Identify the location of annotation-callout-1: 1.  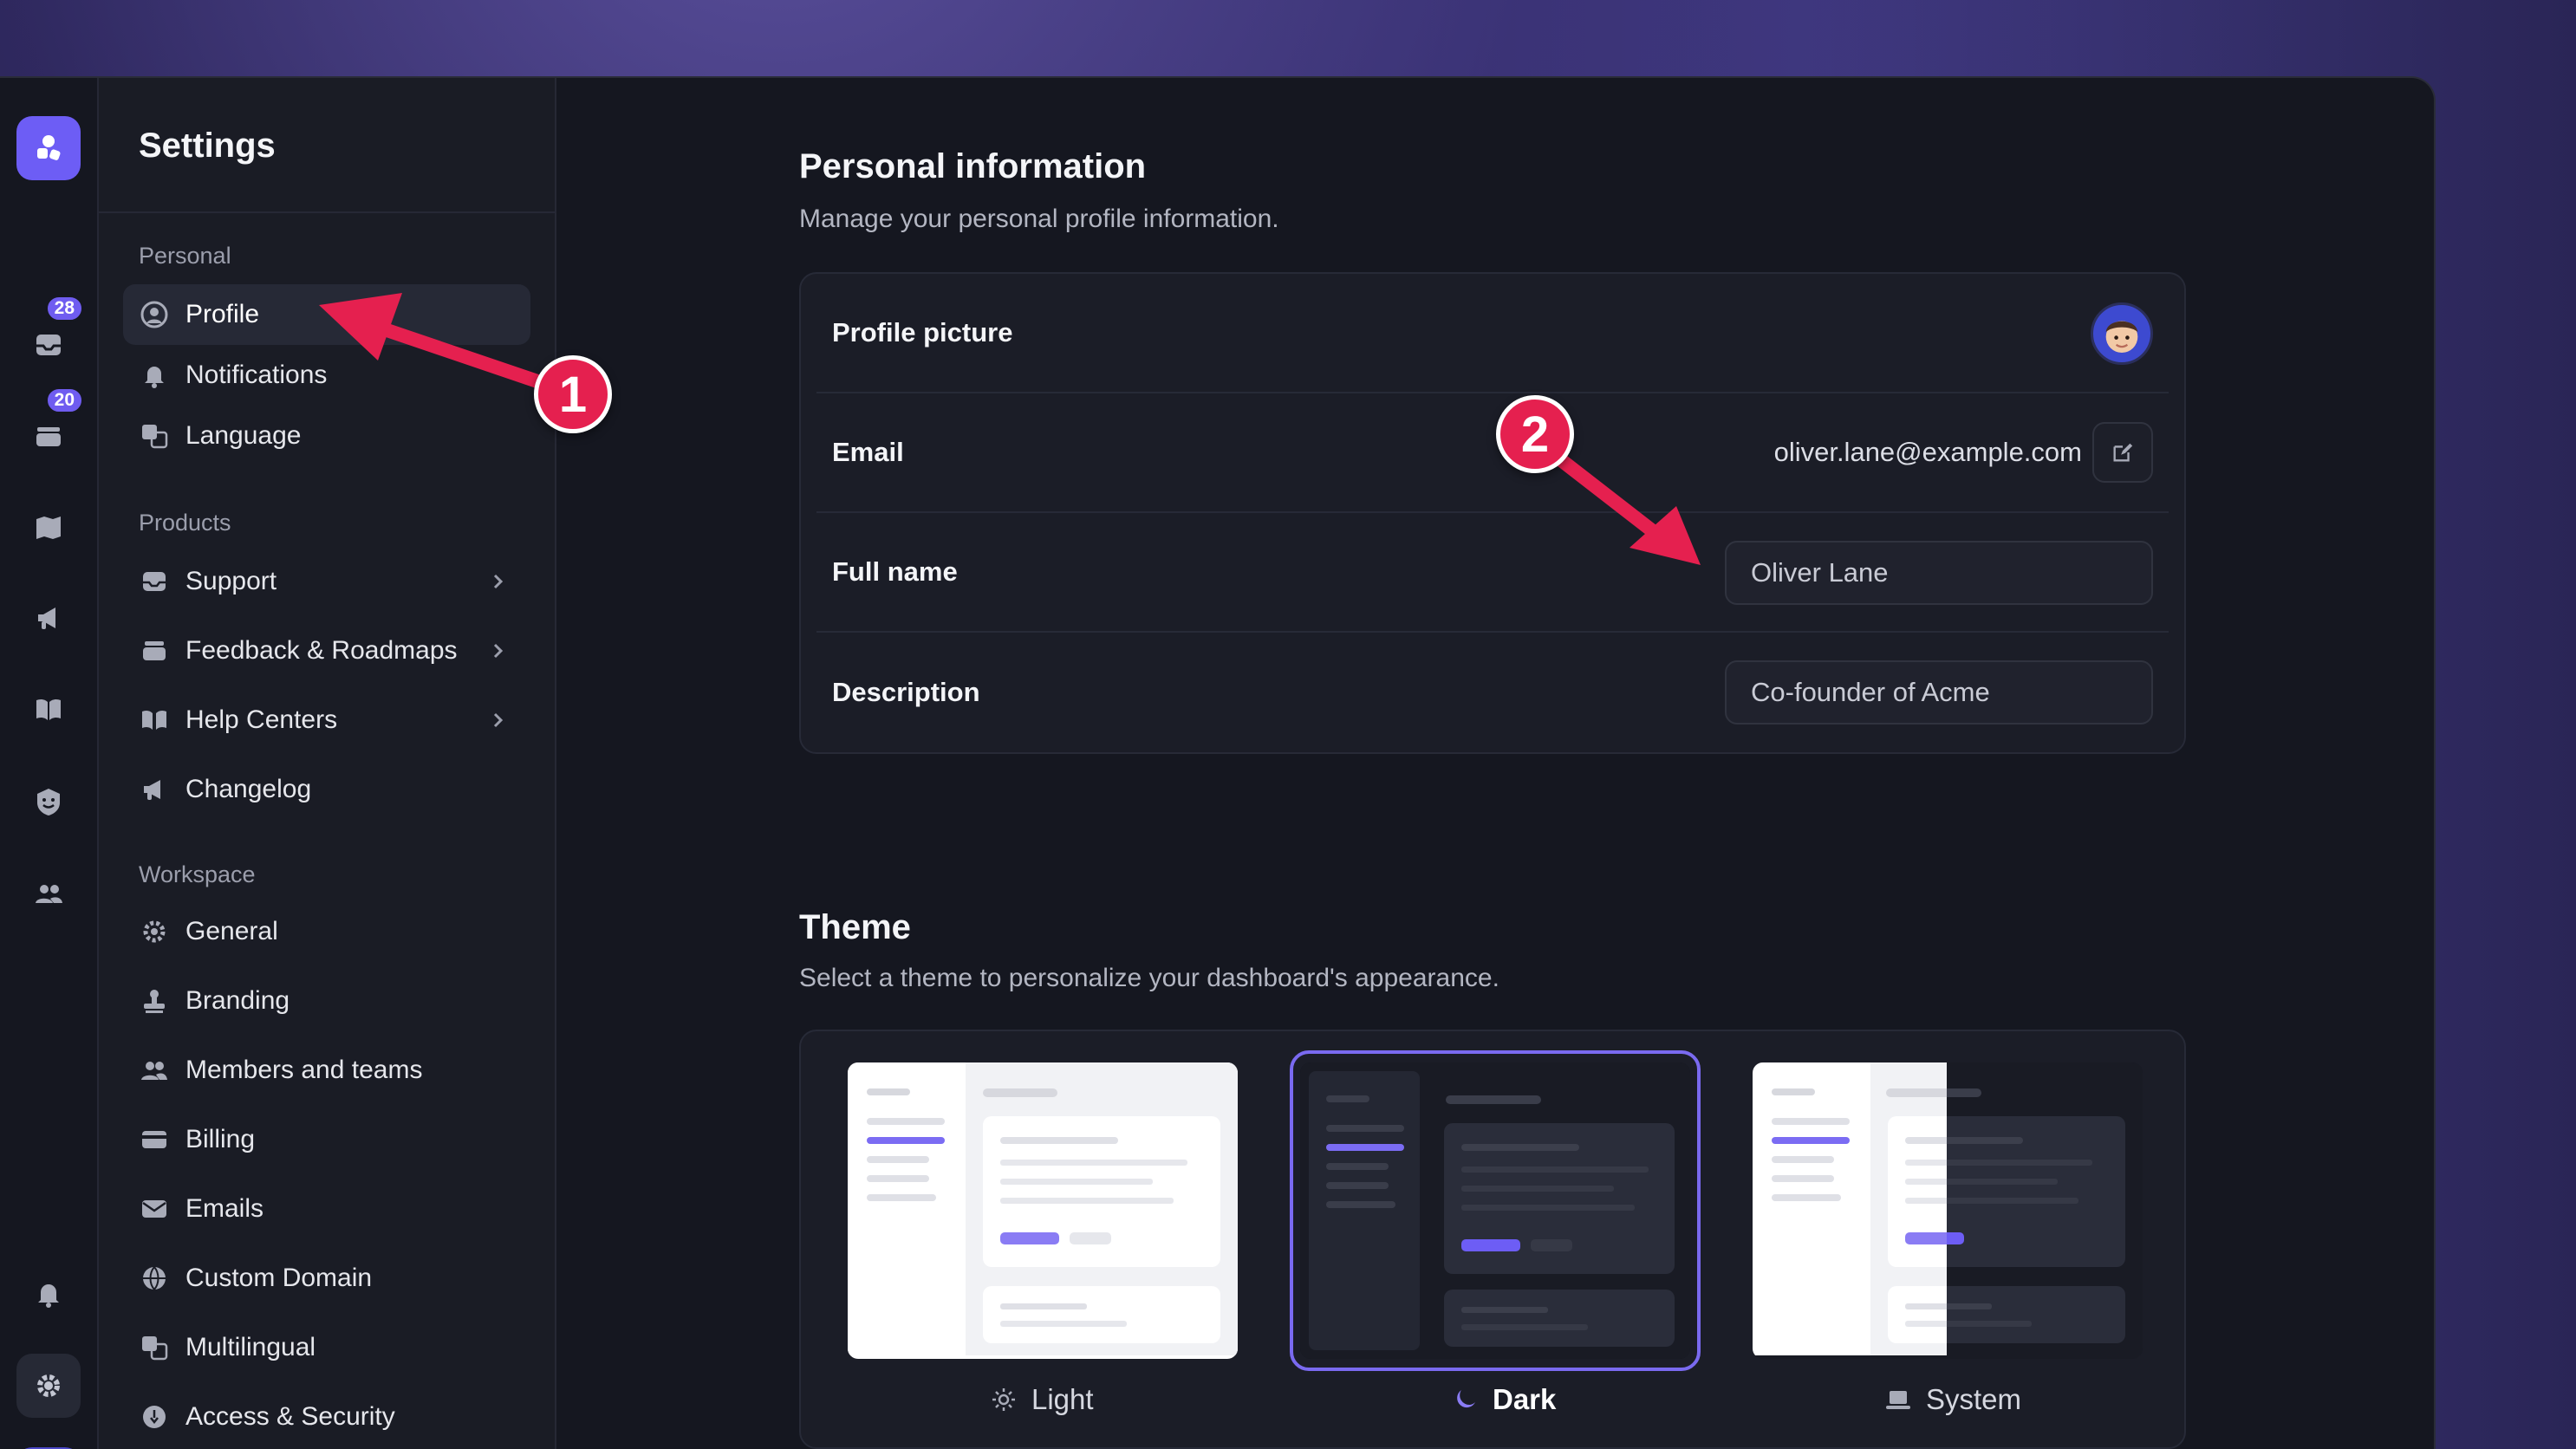
(573, 394).